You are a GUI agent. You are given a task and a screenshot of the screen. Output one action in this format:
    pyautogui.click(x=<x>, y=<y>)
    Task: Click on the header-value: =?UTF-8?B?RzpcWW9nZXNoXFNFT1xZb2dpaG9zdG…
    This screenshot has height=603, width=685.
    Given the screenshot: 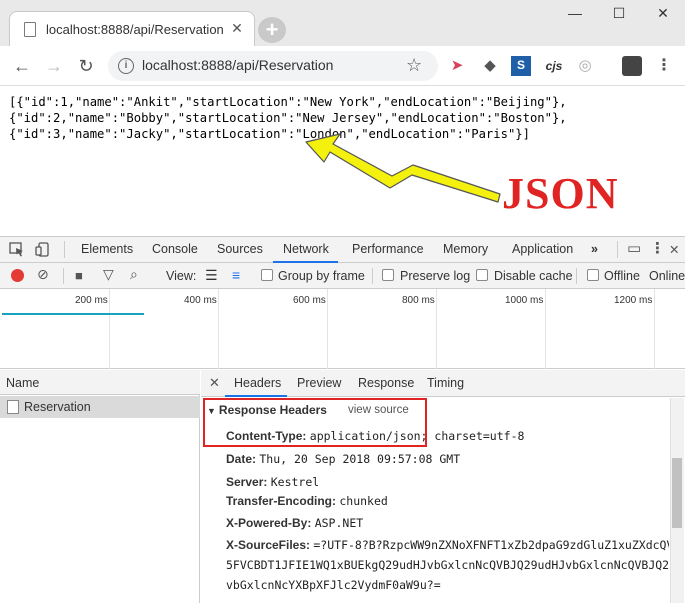 What is the action you would take?
    pyautogui.click(x=491, y=545)
    